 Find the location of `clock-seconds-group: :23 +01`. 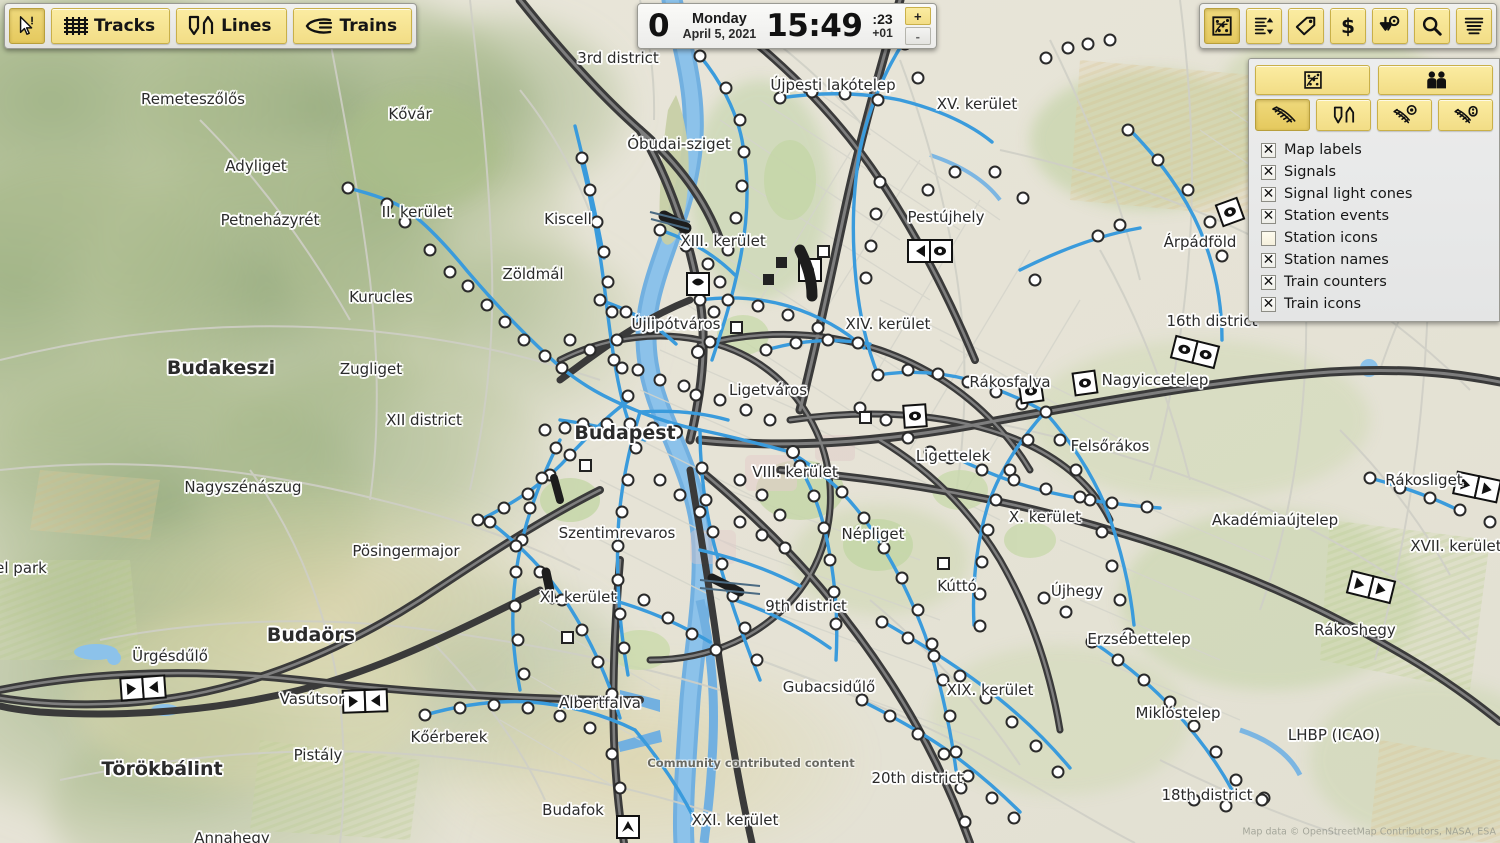

clock-seconds-group: :23 +01 is located at coordinates (882, 26).